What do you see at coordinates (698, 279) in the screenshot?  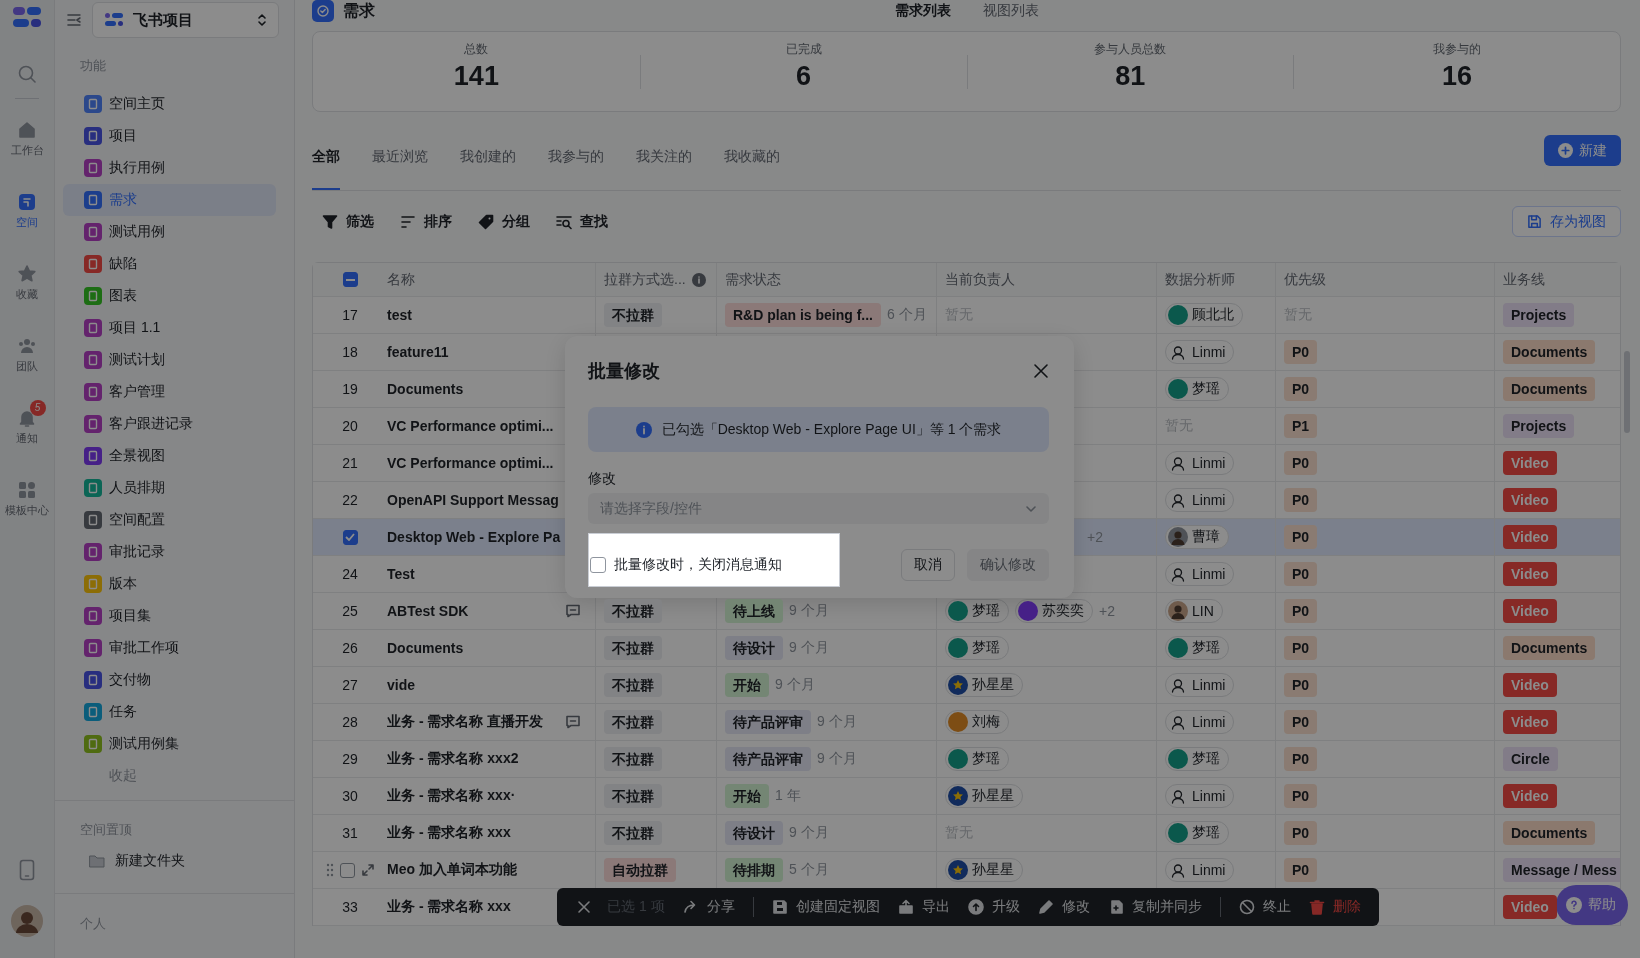 I see `info-icon` at bounding box center [698, 279].